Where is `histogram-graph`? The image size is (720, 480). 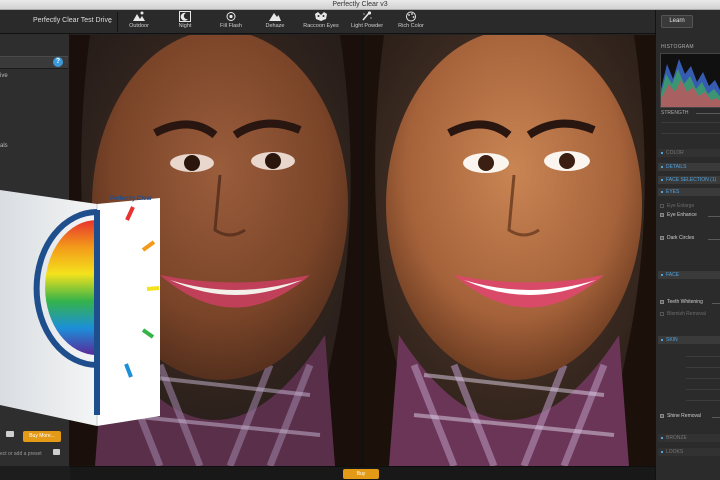
histogram-graph is located at coordinates (690, 83).